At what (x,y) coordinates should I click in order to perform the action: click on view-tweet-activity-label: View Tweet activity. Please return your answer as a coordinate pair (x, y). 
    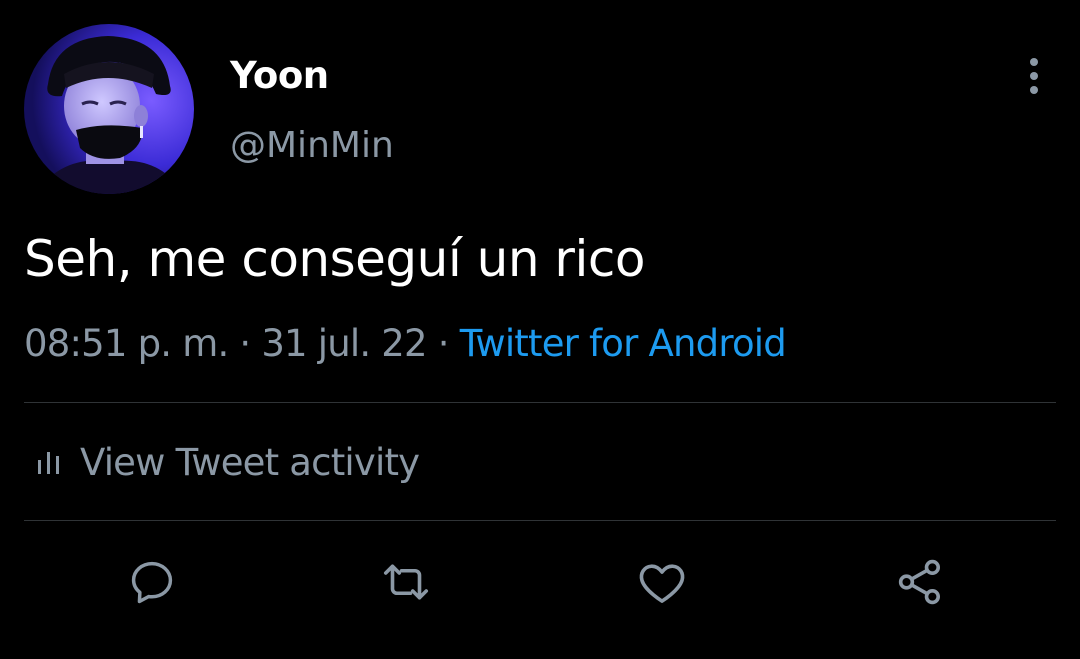
    Looking at the image, I should click on (250, 462).